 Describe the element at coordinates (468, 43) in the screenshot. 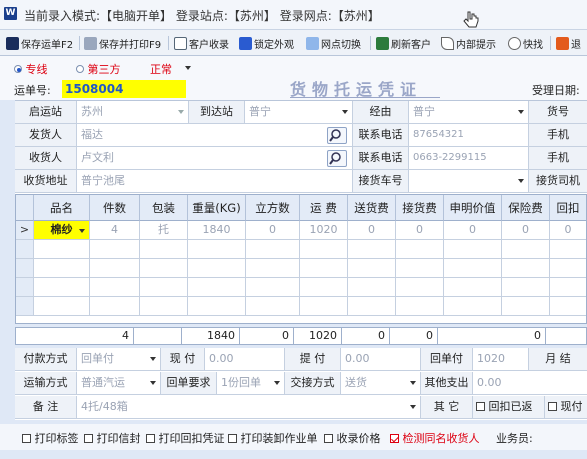

I see `internal-tip-button: 内部提示` at that location.